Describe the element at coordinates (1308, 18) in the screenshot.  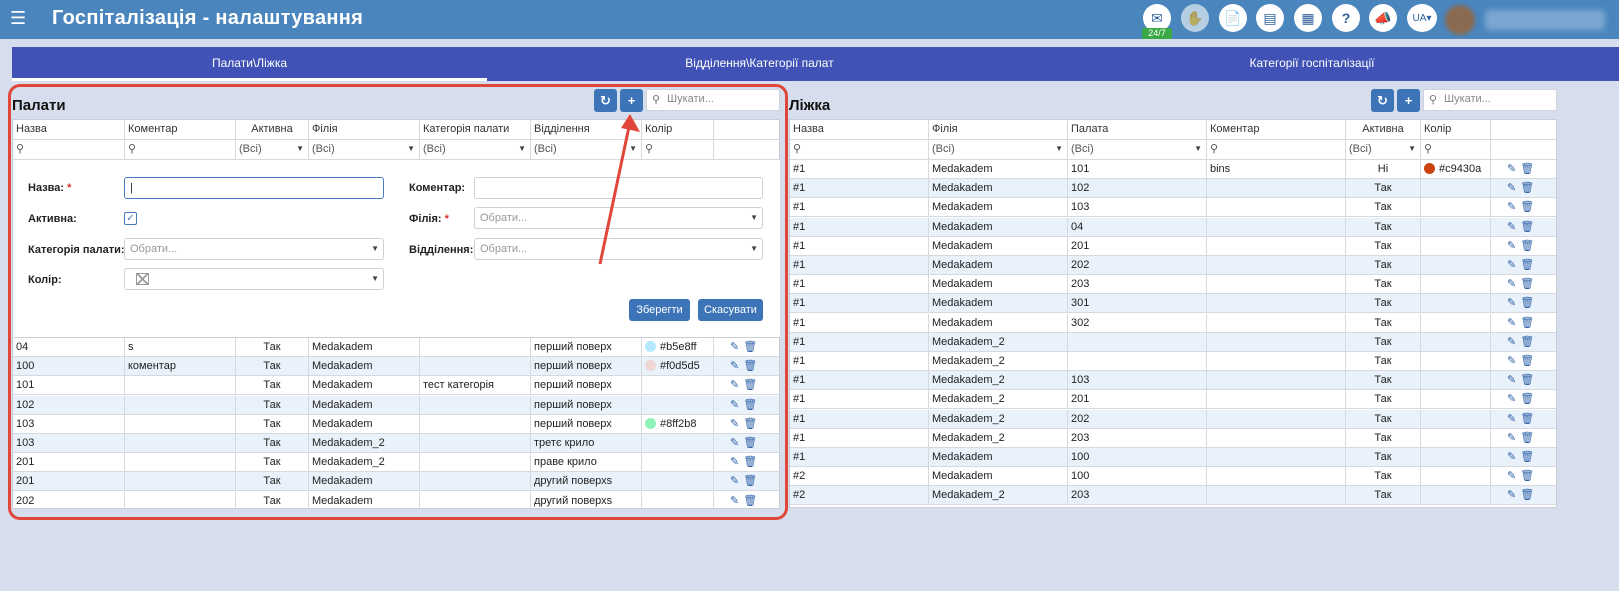
I see `calculator-icon: ▦` at that location.